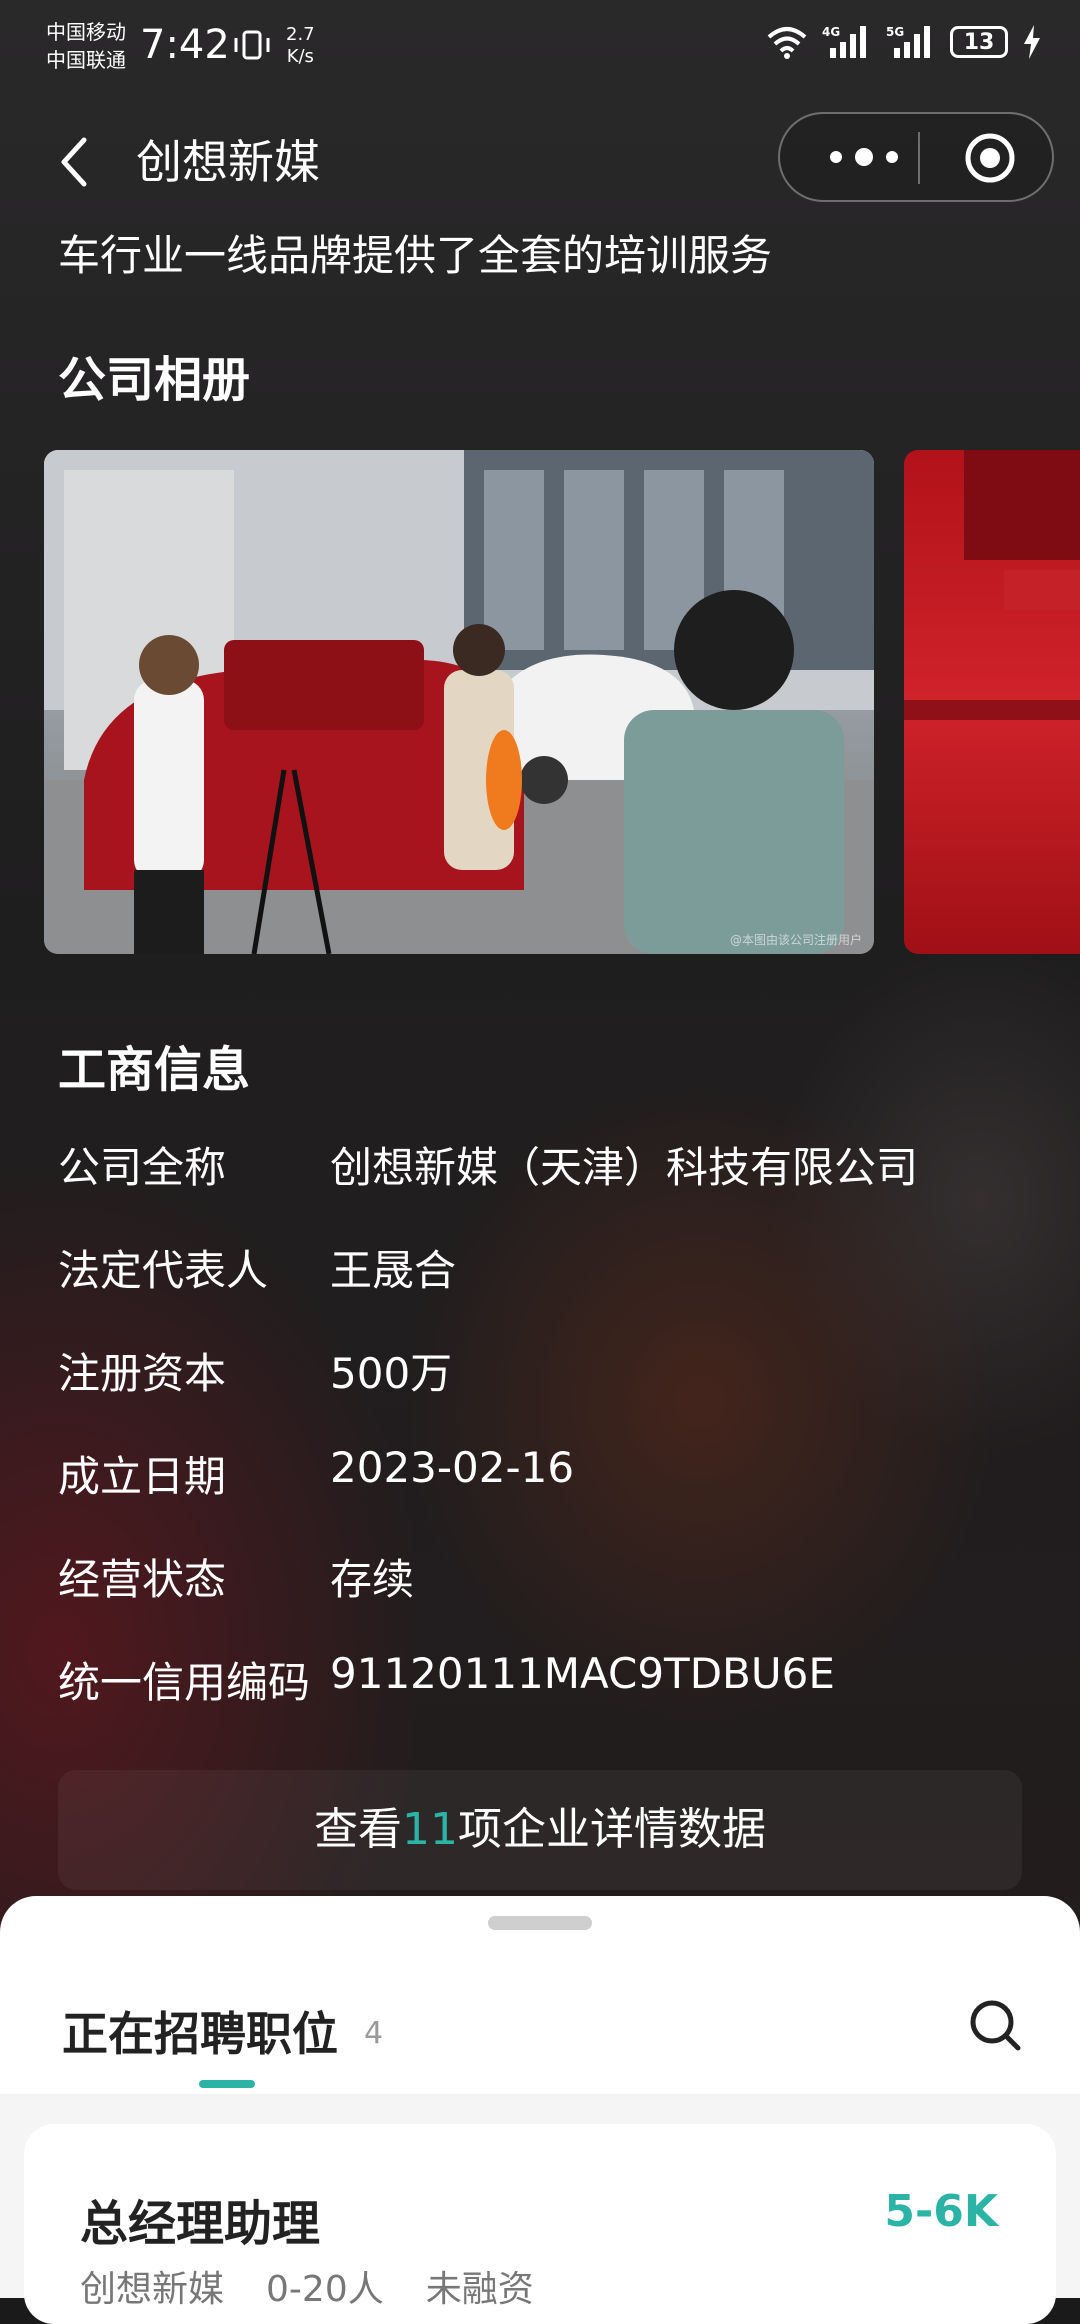 The height and width of the screenshot is (2324, 1080). I want to click on info-value: 存续, so click(372, 1579).